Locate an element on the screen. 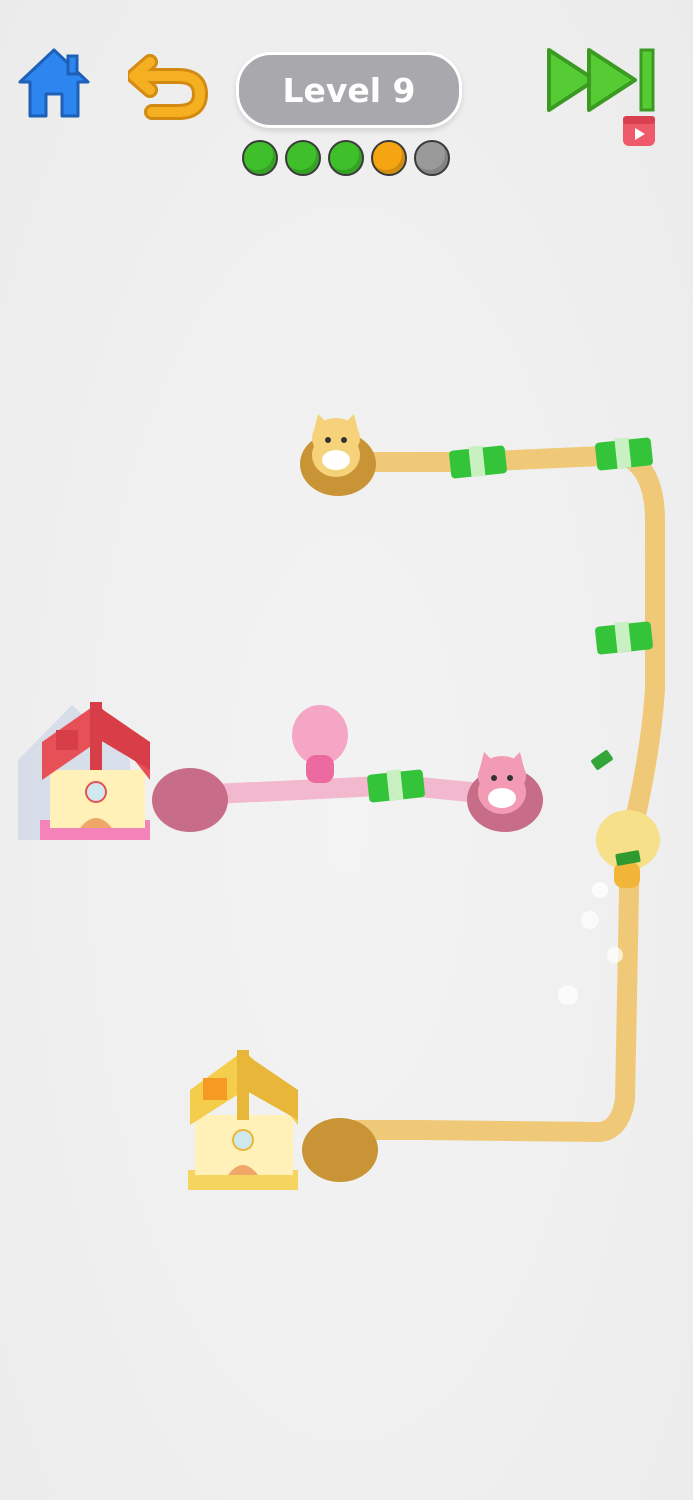  progress-dot-locked is located at coordinates (432, 158).